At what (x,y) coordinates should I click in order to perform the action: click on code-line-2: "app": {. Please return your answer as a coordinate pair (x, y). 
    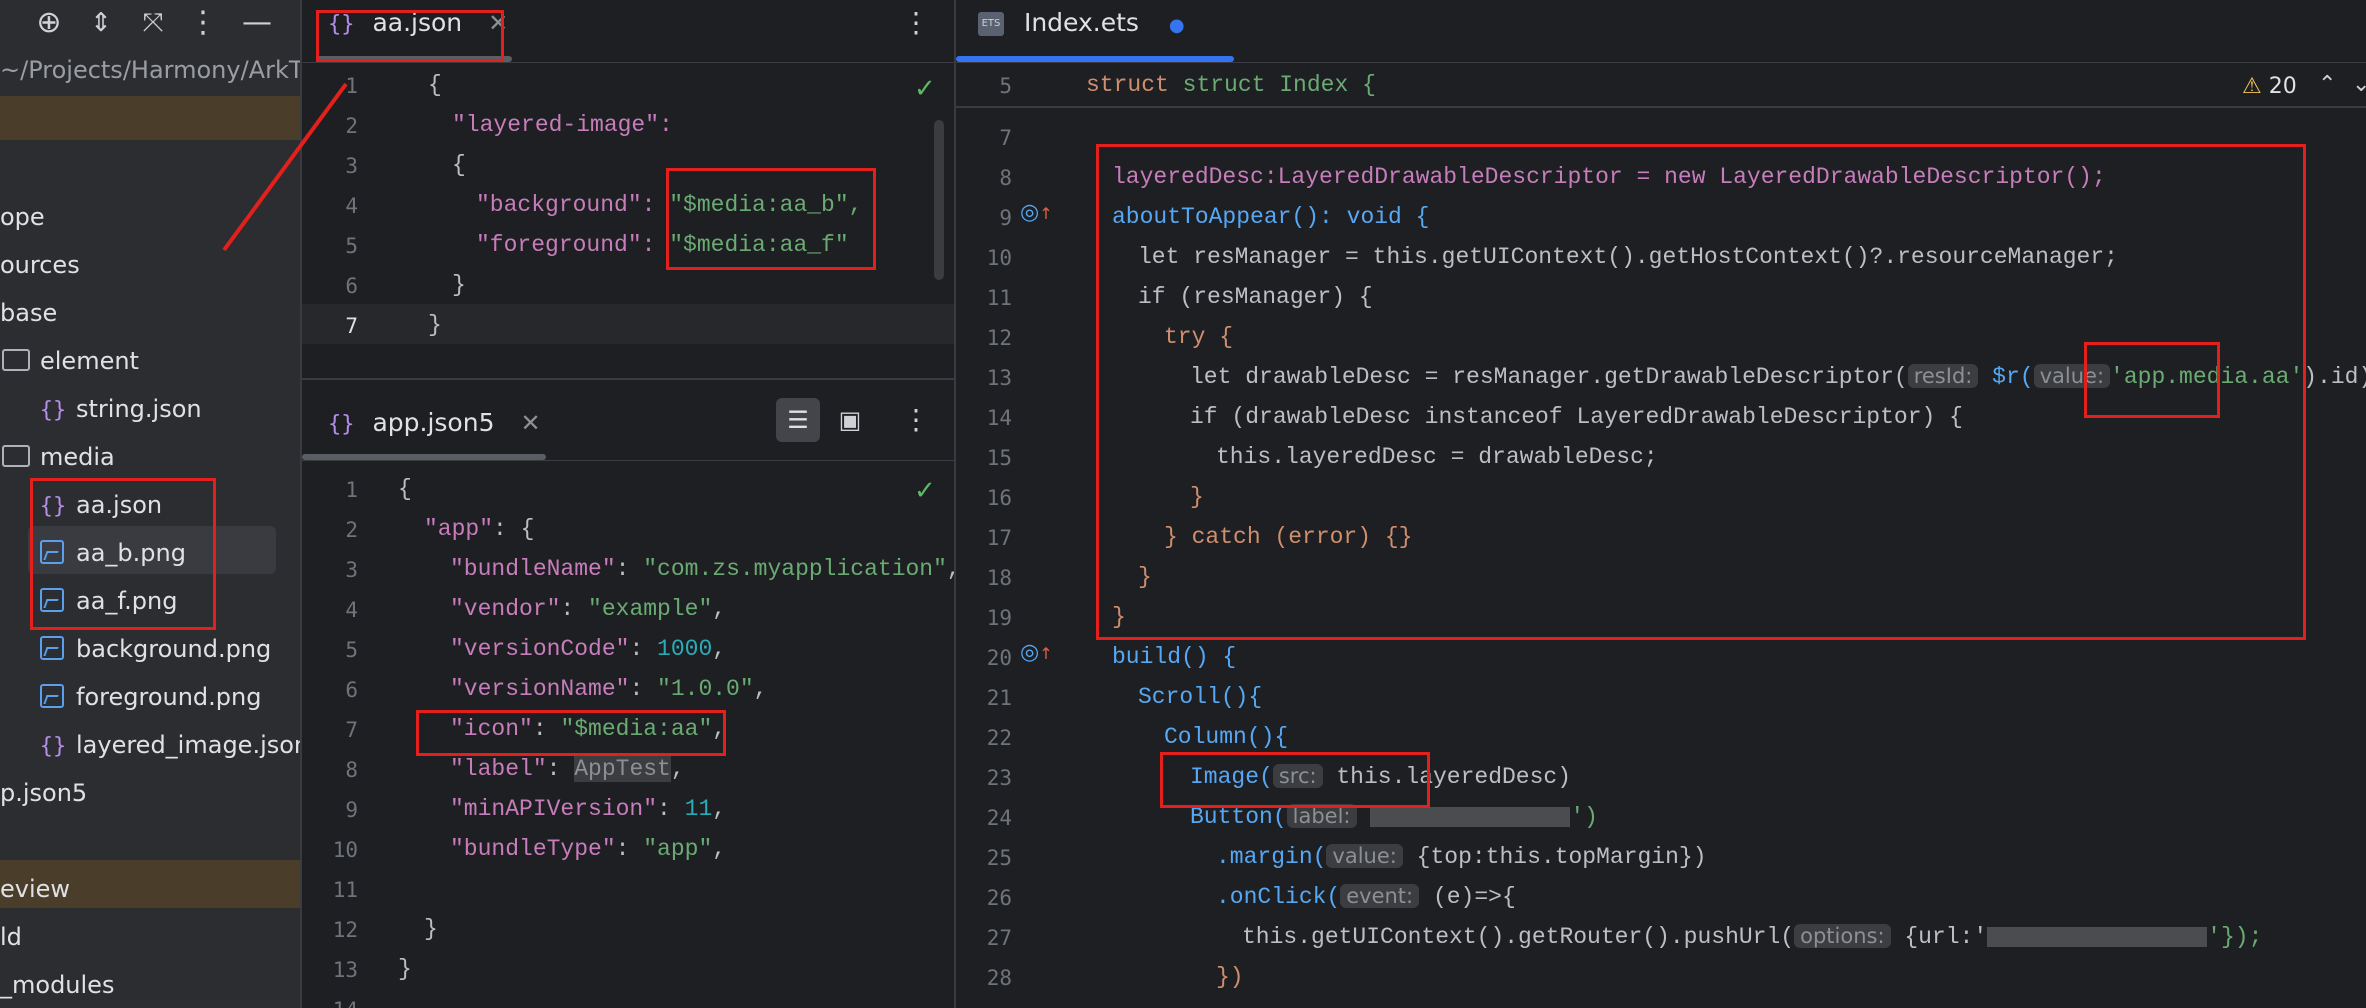
    Looking at the image, I should click on (479, 529).